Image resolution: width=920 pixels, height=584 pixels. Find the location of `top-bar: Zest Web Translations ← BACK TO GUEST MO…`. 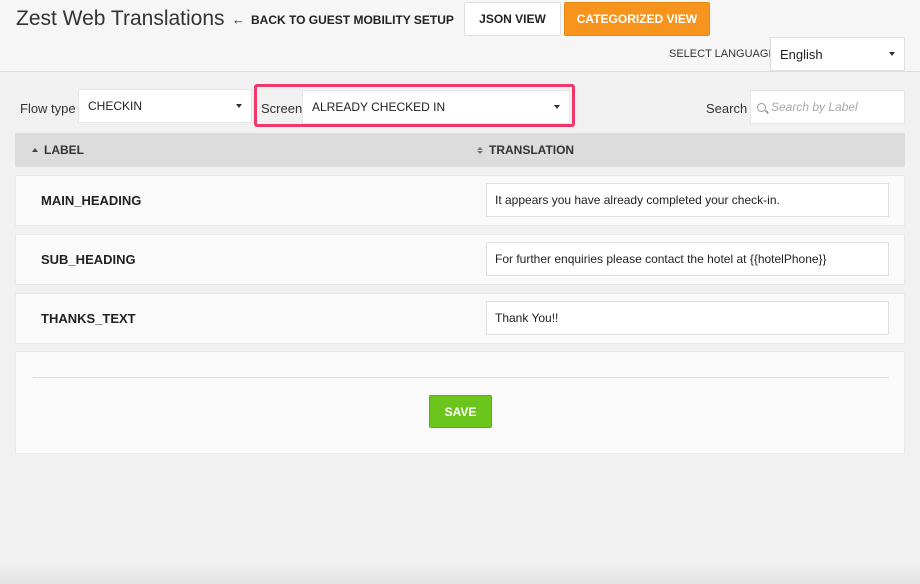

top-bar: Zest Web Translations ← BACK TO GUEST MO… is located at coordinates (460, 36).